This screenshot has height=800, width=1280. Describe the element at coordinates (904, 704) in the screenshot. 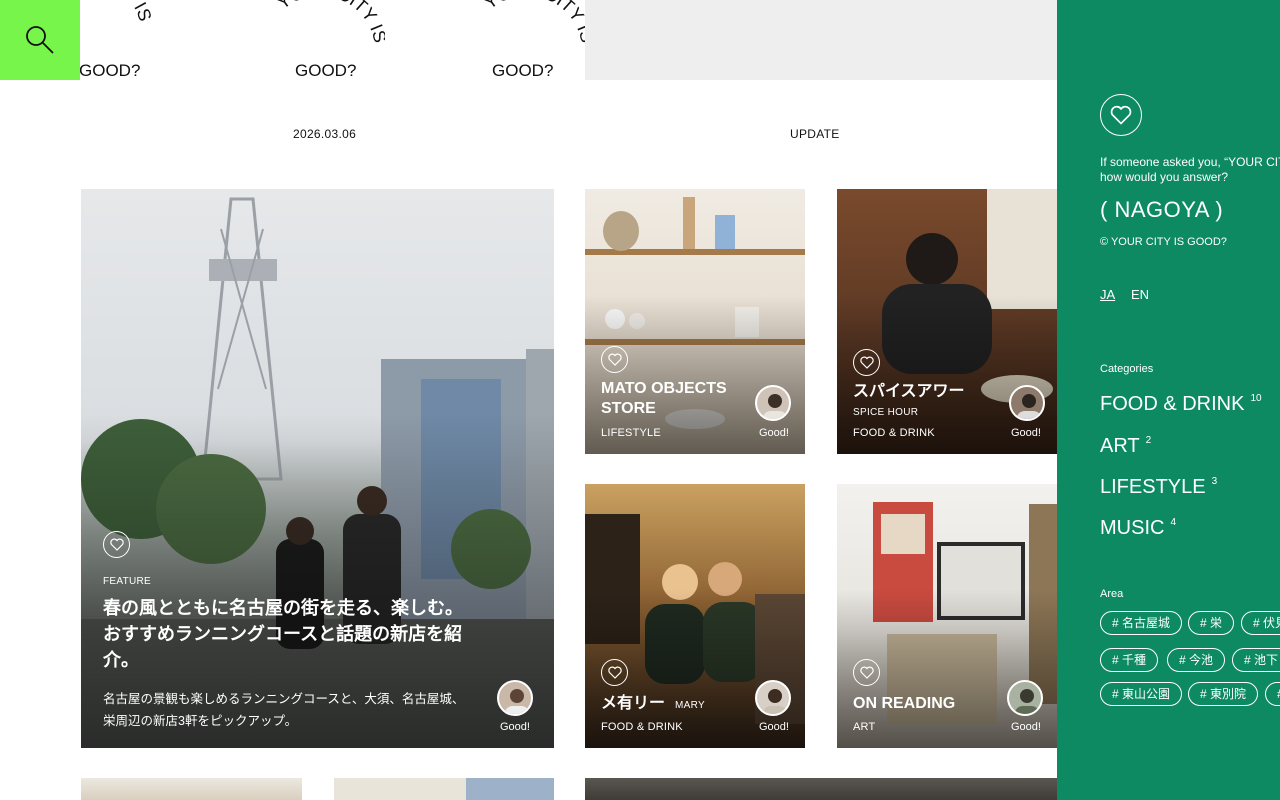

I see `card-title: ON READING` at that location.